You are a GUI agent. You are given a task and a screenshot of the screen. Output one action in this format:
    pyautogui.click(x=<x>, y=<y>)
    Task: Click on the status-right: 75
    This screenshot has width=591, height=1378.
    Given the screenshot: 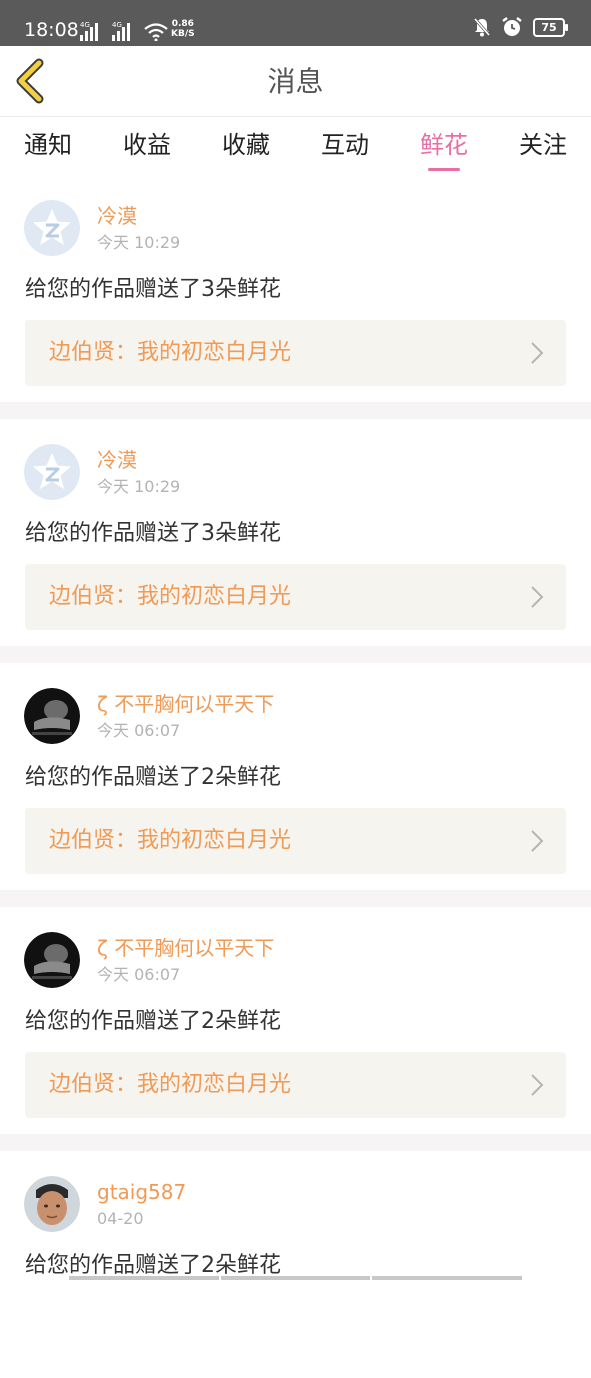 What is the action you would take?
    pyautogui.click(x=520, y=27)
    